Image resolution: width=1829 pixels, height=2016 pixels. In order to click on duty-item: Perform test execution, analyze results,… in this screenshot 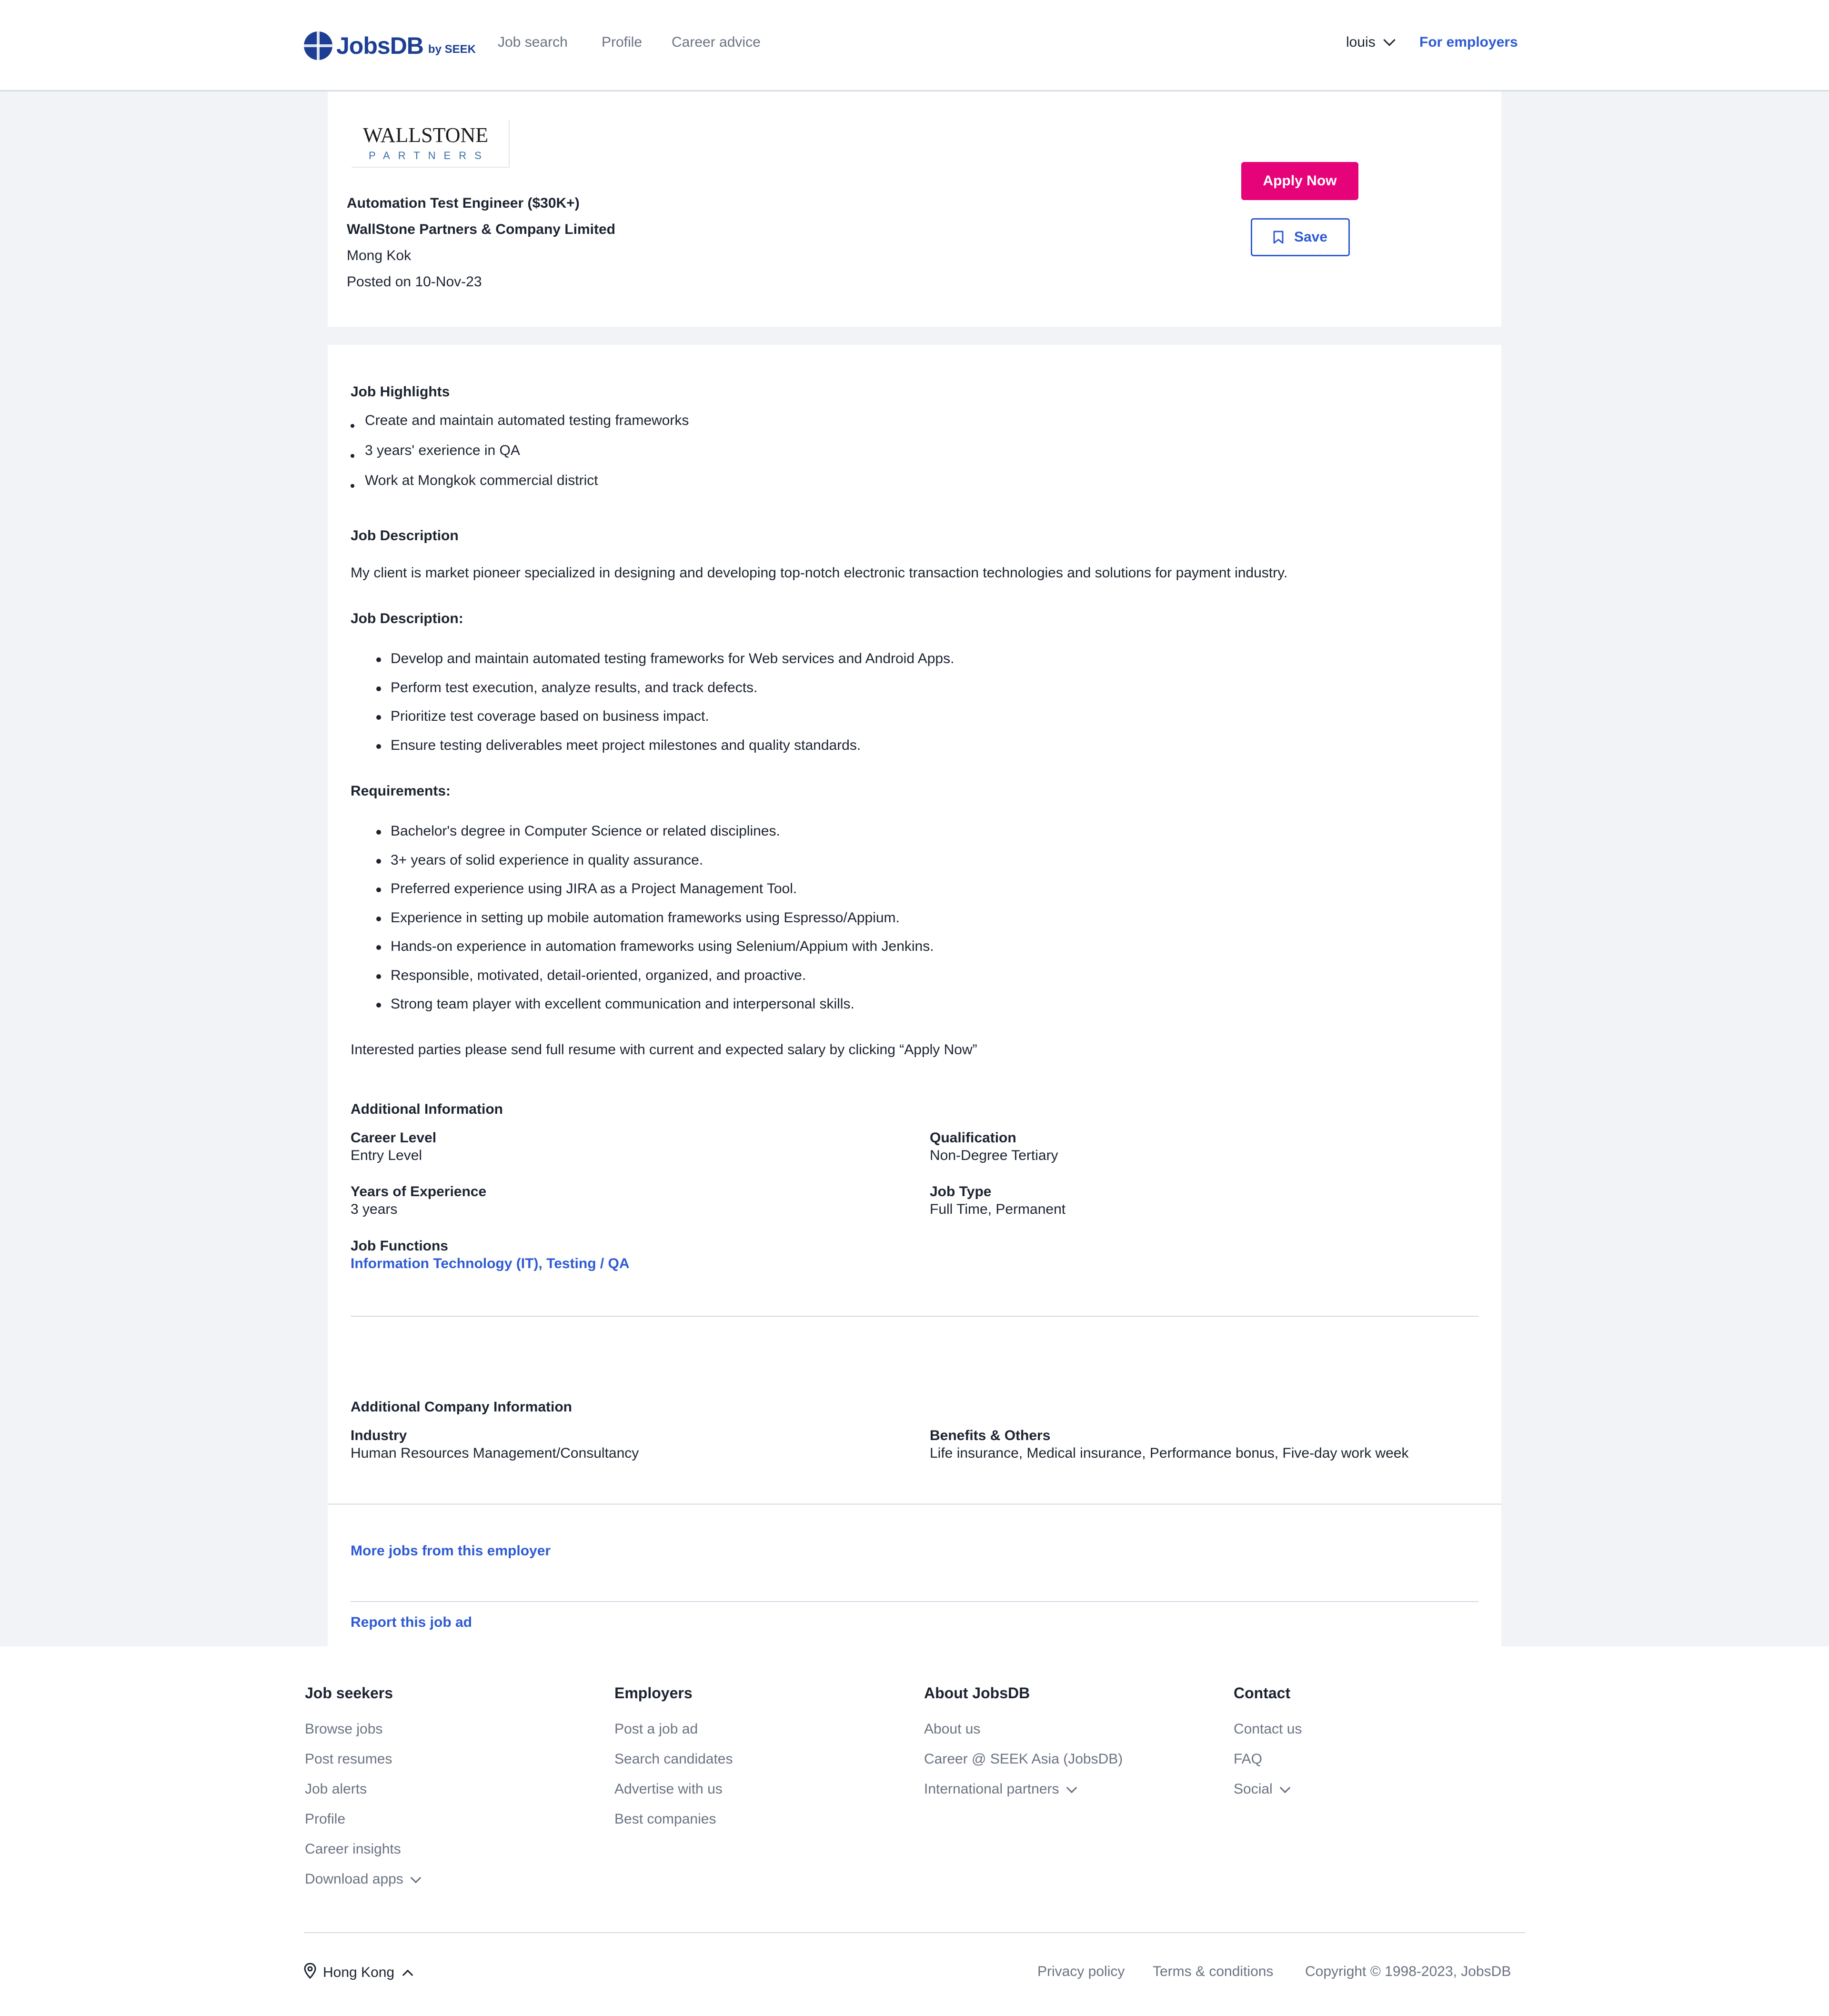, I will do `click(566, 688)`.